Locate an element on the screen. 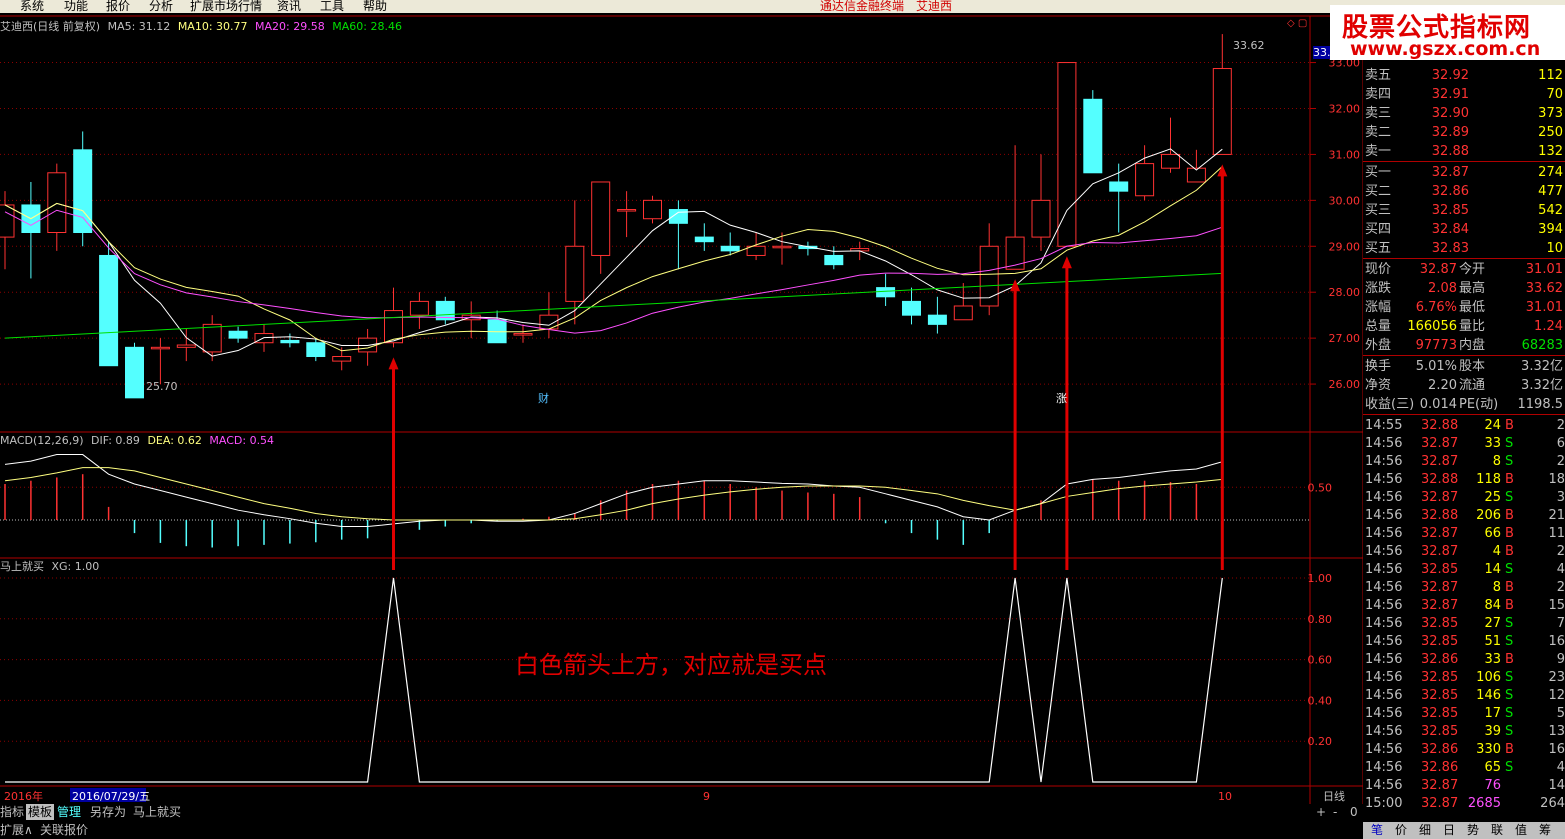 This screenshot has height=839, width=1565. stat-value: 166056 is located at coordinates (1432, 326).